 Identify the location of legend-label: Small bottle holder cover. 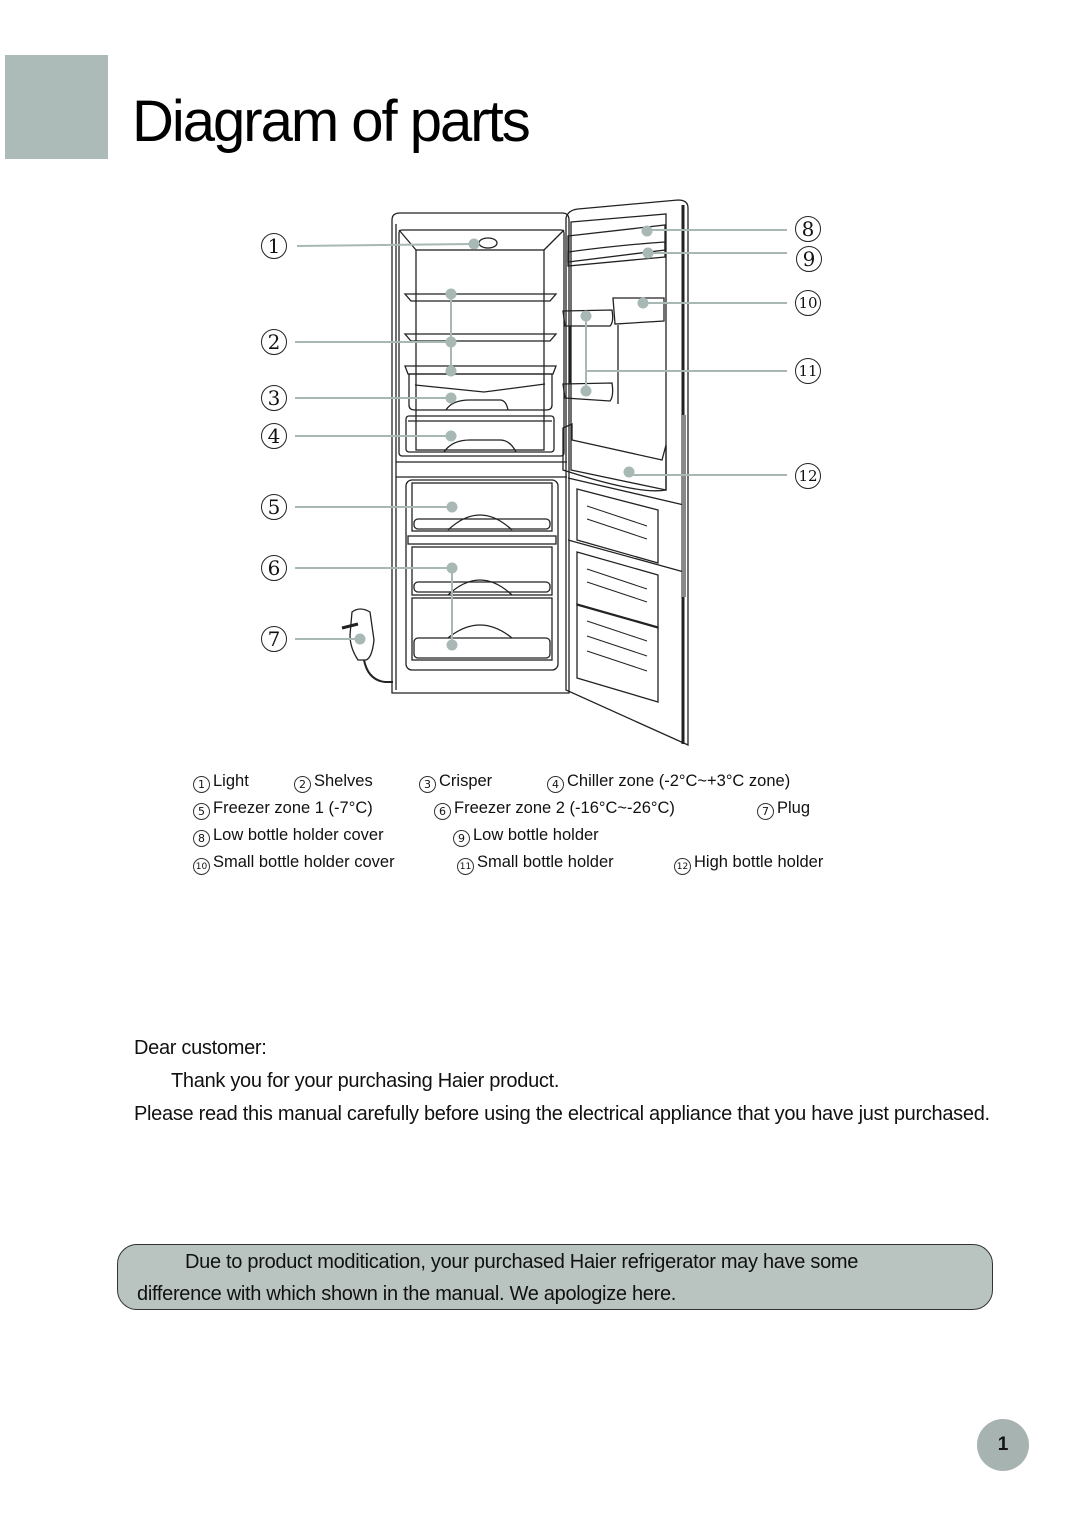
(304, 862).